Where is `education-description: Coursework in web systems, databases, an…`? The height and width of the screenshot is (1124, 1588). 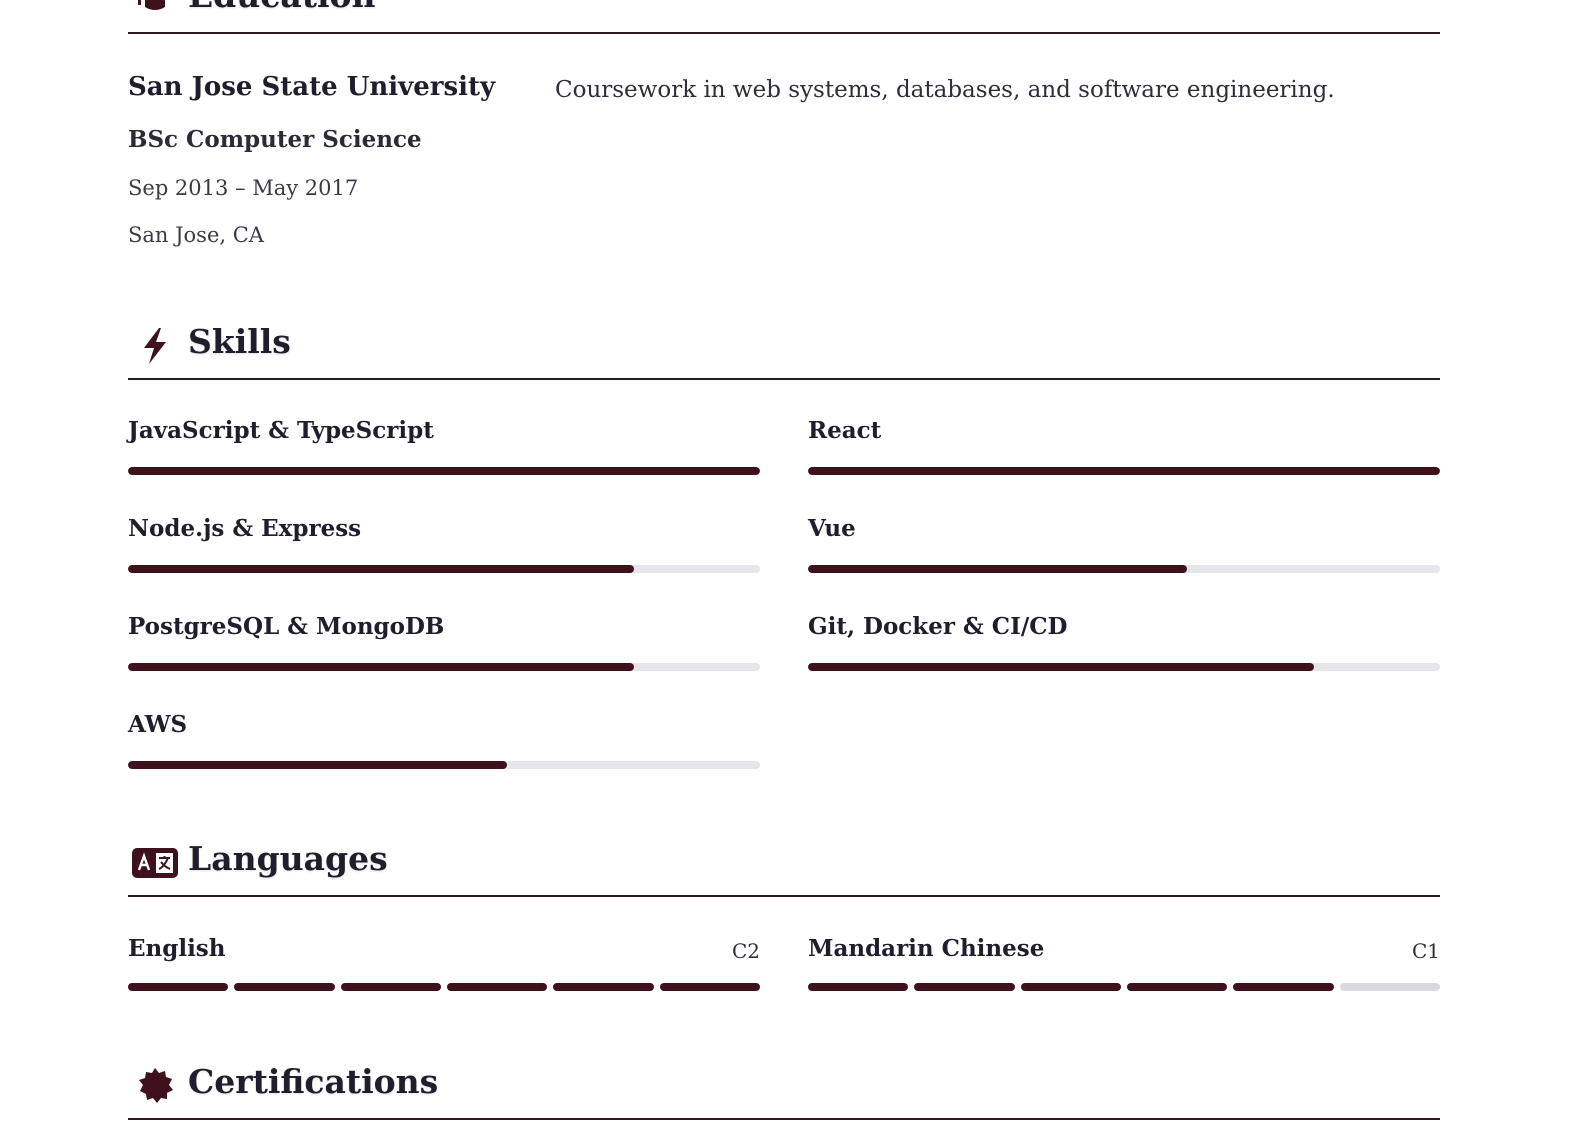
education-description: Coursework in web systems, databases, an… is located at coordinates (945, 90).